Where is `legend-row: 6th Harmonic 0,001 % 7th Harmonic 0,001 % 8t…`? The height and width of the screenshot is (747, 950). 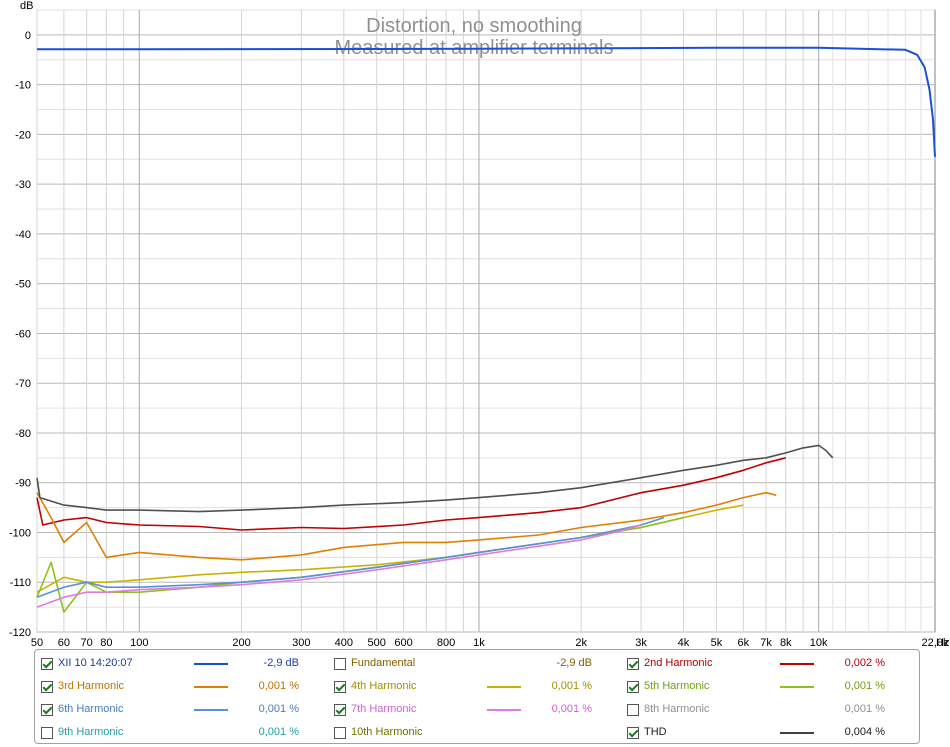
legend-row: 6th Harmonic 0,001 % 7th Harmonic 0,001 % 8t… is located at coordinates (477, 709).